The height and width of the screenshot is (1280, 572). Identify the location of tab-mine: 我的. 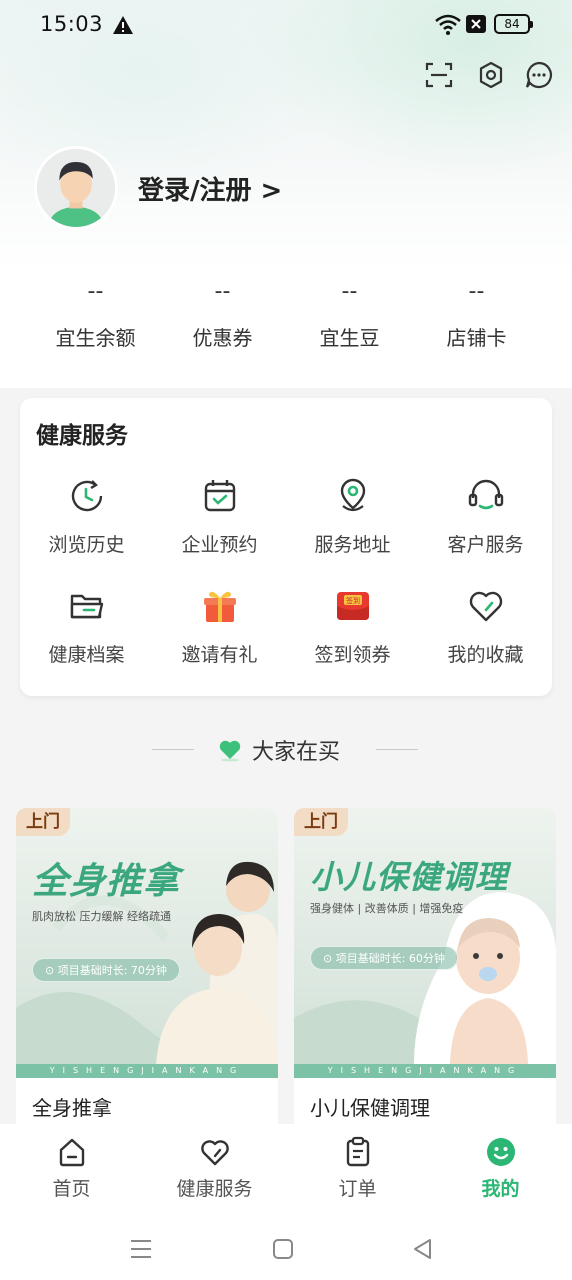
(500, 1172).